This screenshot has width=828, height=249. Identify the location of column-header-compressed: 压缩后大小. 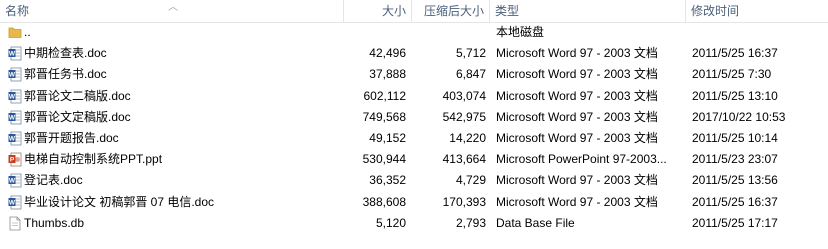
(451, 11).